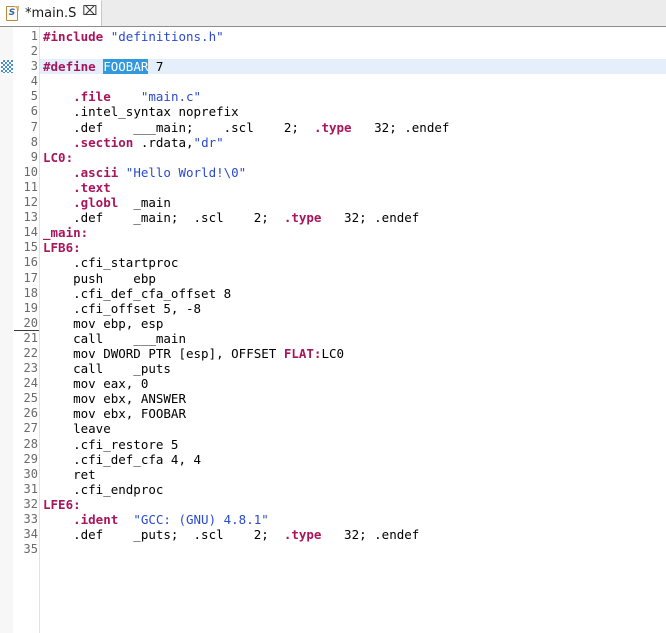 The height and width of the screenshot is (633, 666). I want to click on line-number: 9, so click(34, 156).